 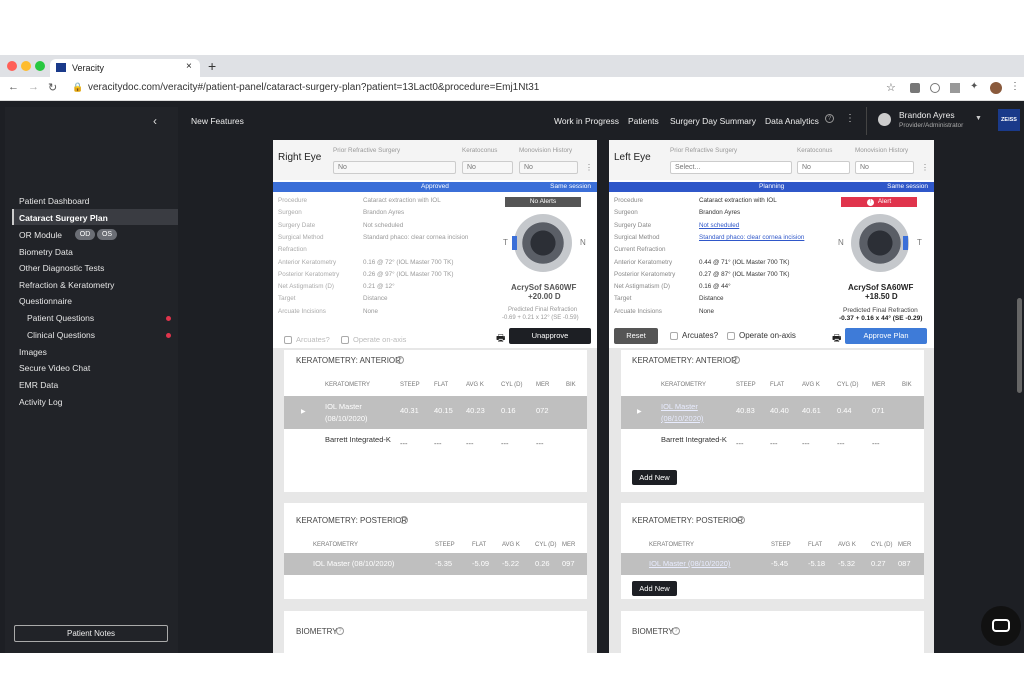 I want to click on column-header: MER, so click(x=543, y=385).